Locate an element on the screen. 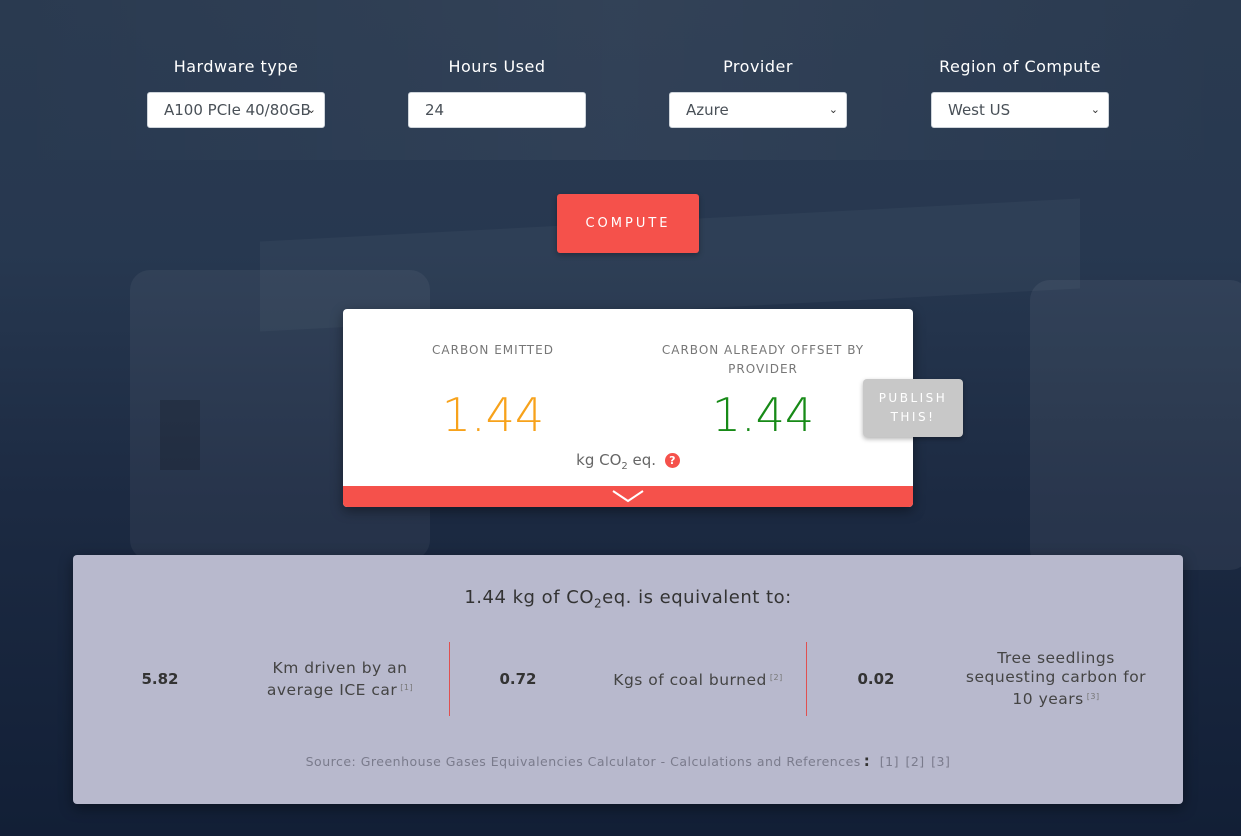 The height and width of the screenshot is (836, 1241). unit-label: kg CO2 eq. ? is located at coordinates (628, 461).